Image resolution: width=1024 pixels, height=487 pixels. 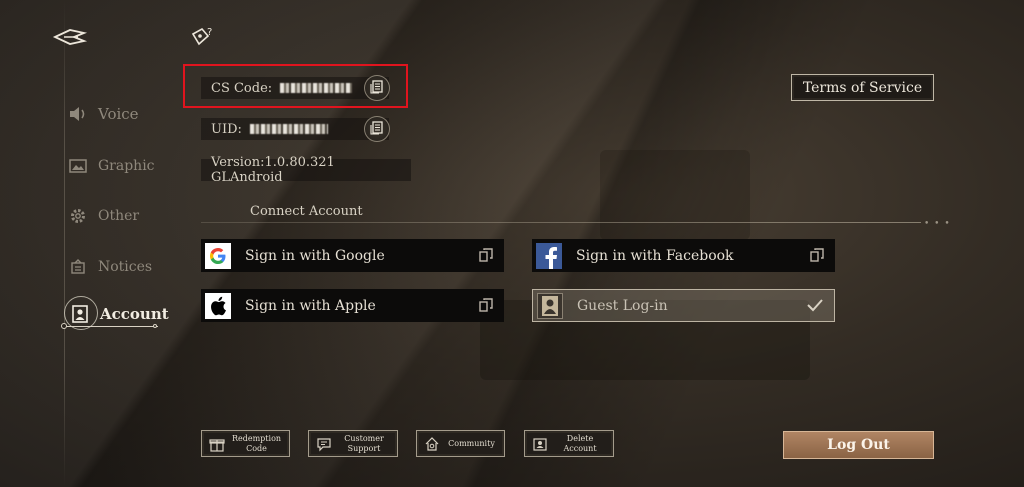 I want to click on redemption-code-button: Redemption Code, so click(x=245, y=443).